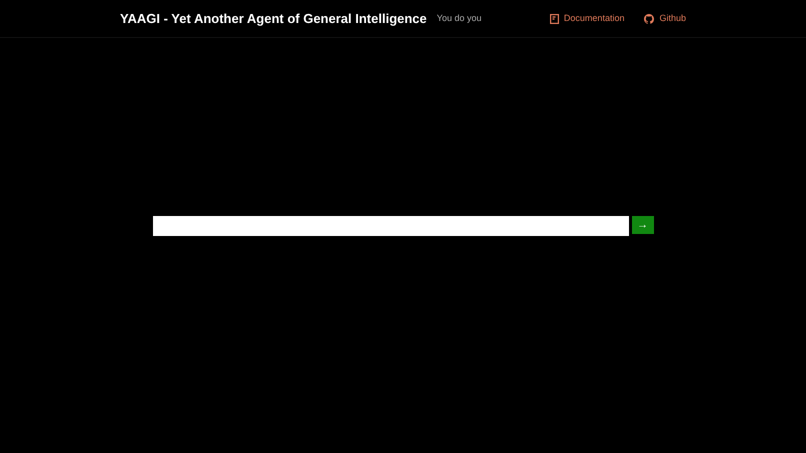  What do you see at coordinates (554, 19) in the screenshot?
I see `document-icon` at bounding box center [554, 19].